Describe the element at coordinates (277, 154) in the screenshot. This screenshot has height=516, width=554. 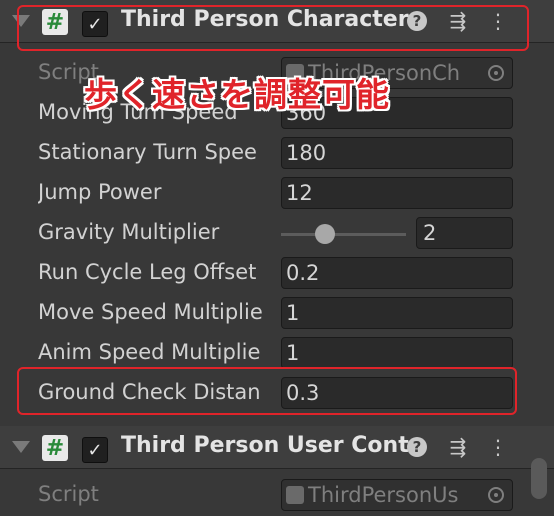
I see `property-row-stationary-turn-speed: Stationary Turn Spee 180` at that location.